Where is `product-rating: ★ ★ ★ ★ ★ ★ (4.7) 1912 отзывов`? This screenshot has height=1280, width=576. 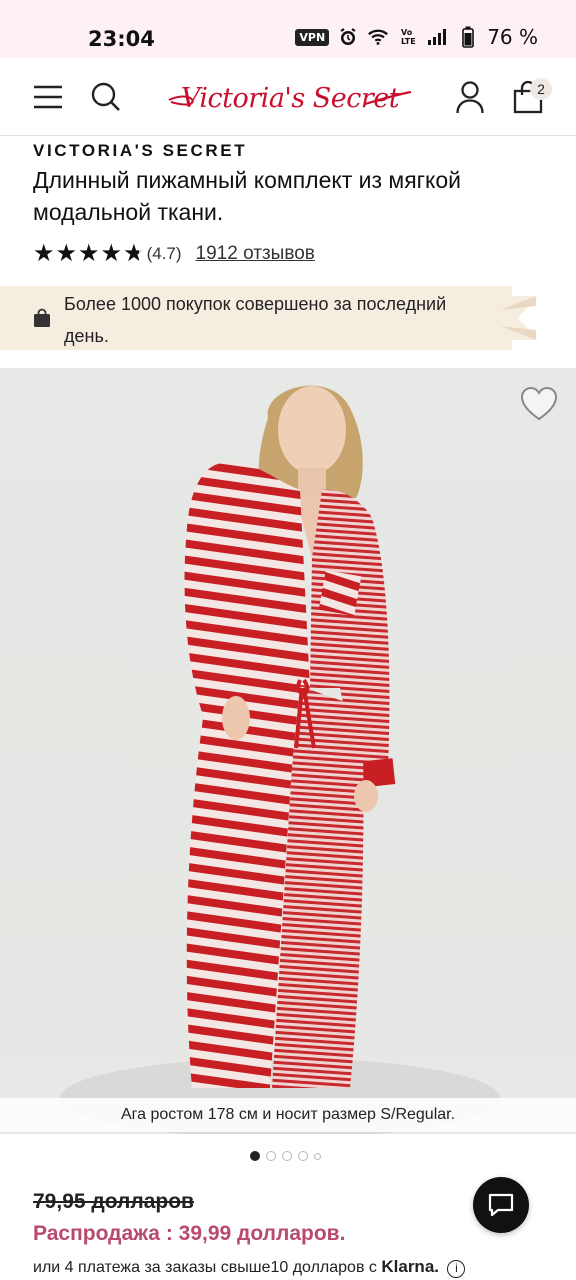 product-rating: ★ ★ ★ ★ ★ ★ (4.7) 1912 отзывов is located at coordinates (174, 254).